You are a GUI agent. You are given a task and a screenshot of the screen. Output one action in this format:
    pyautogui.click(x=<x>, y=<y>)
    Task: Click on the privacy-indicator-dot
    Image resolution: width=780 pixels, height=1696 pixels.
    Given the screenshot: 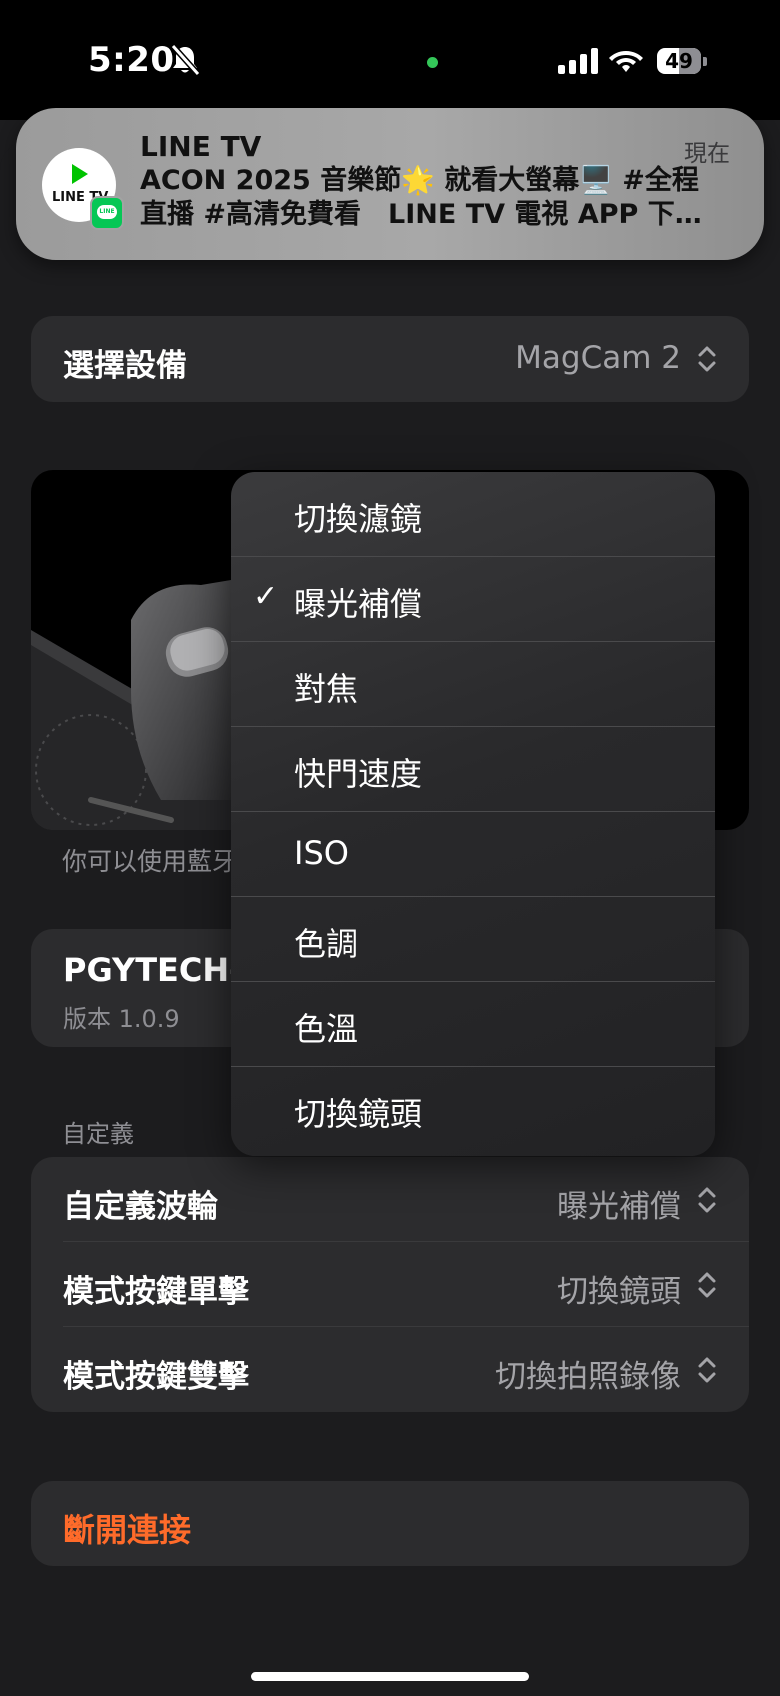 What is the action you would take?
    pyautogui.click(x=432, y=62)
    